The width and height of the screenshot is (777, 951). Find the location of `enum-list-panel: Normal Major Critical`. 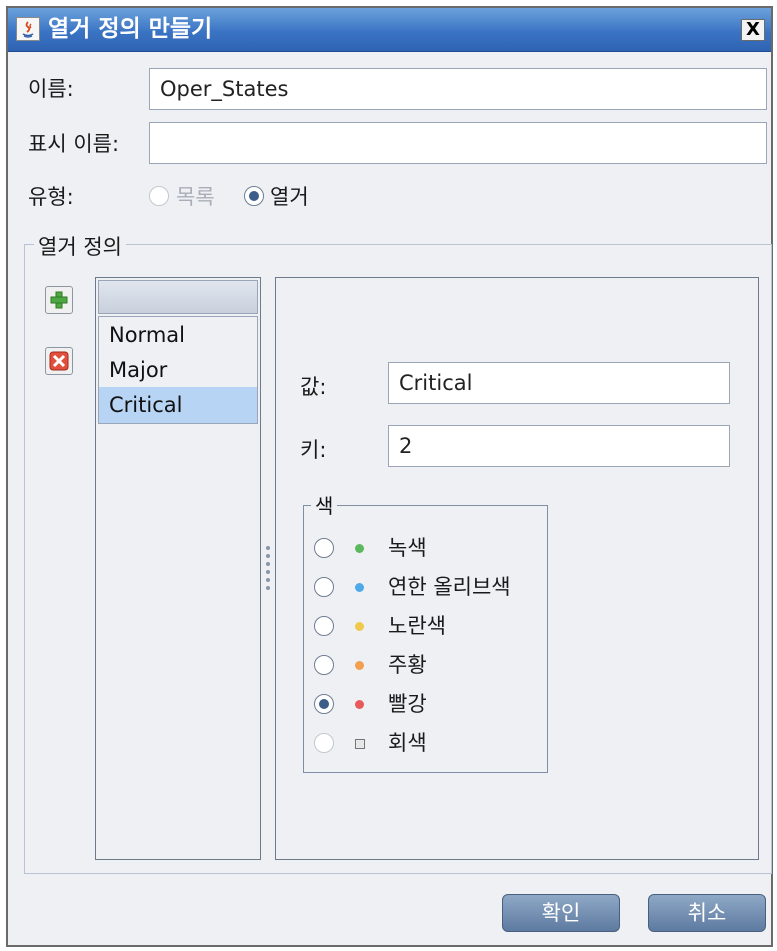

enum-list-panel: Normal Major Critical is located at coordinates (178, 568).